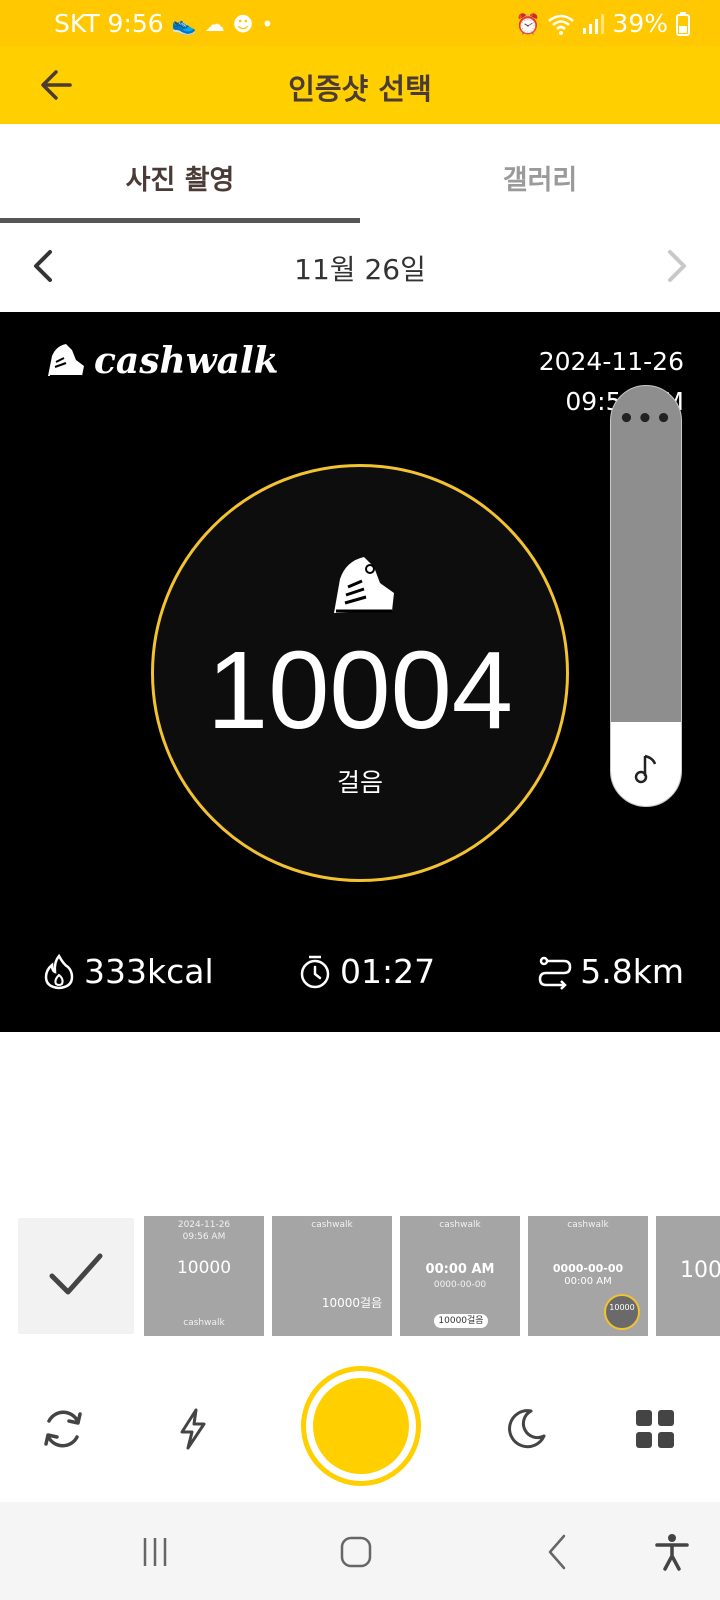 The width and height of the screenshot is (720, 1600). I want to click on template-thumbnail: 100, so click(688, 1276).